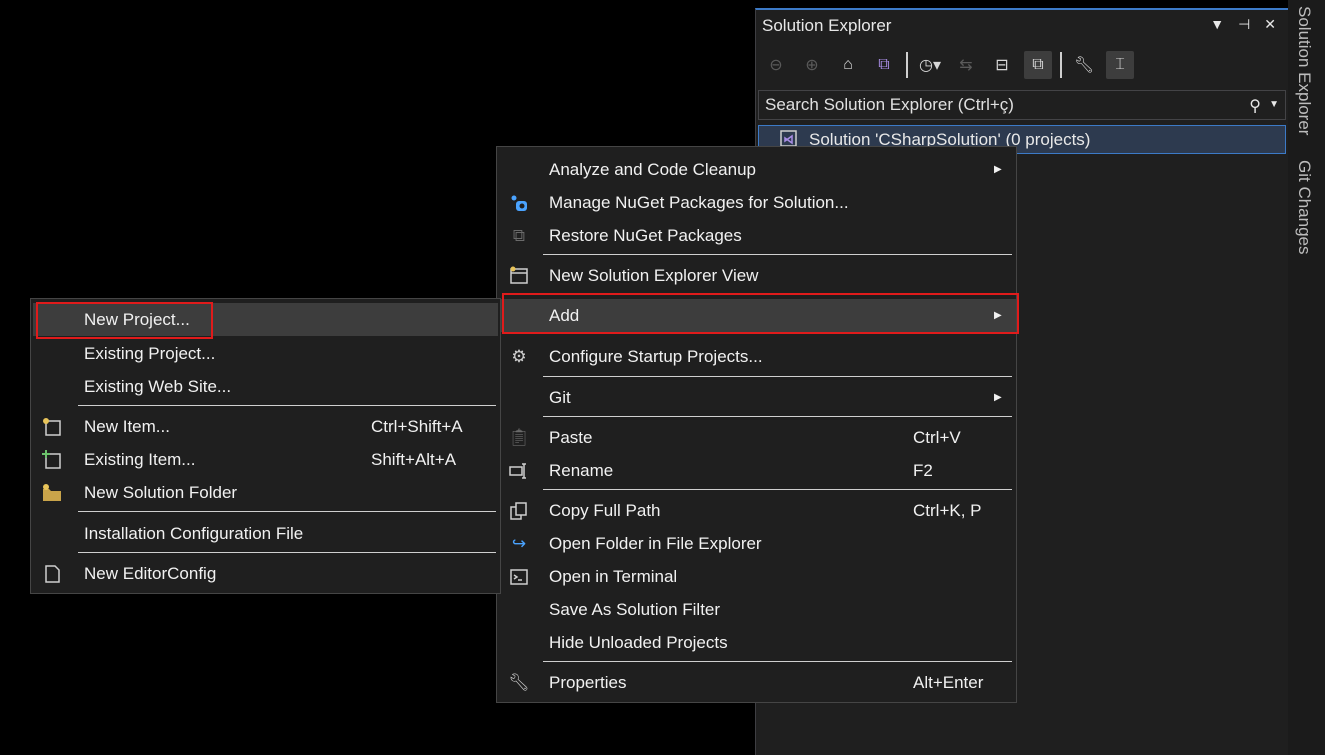 The height and width of the screenshot is (755, 1325). Describe the element at coordinates (930, 65) in the screenshot. I see `pending-changes-filter-icon: ◷▾` at that location.